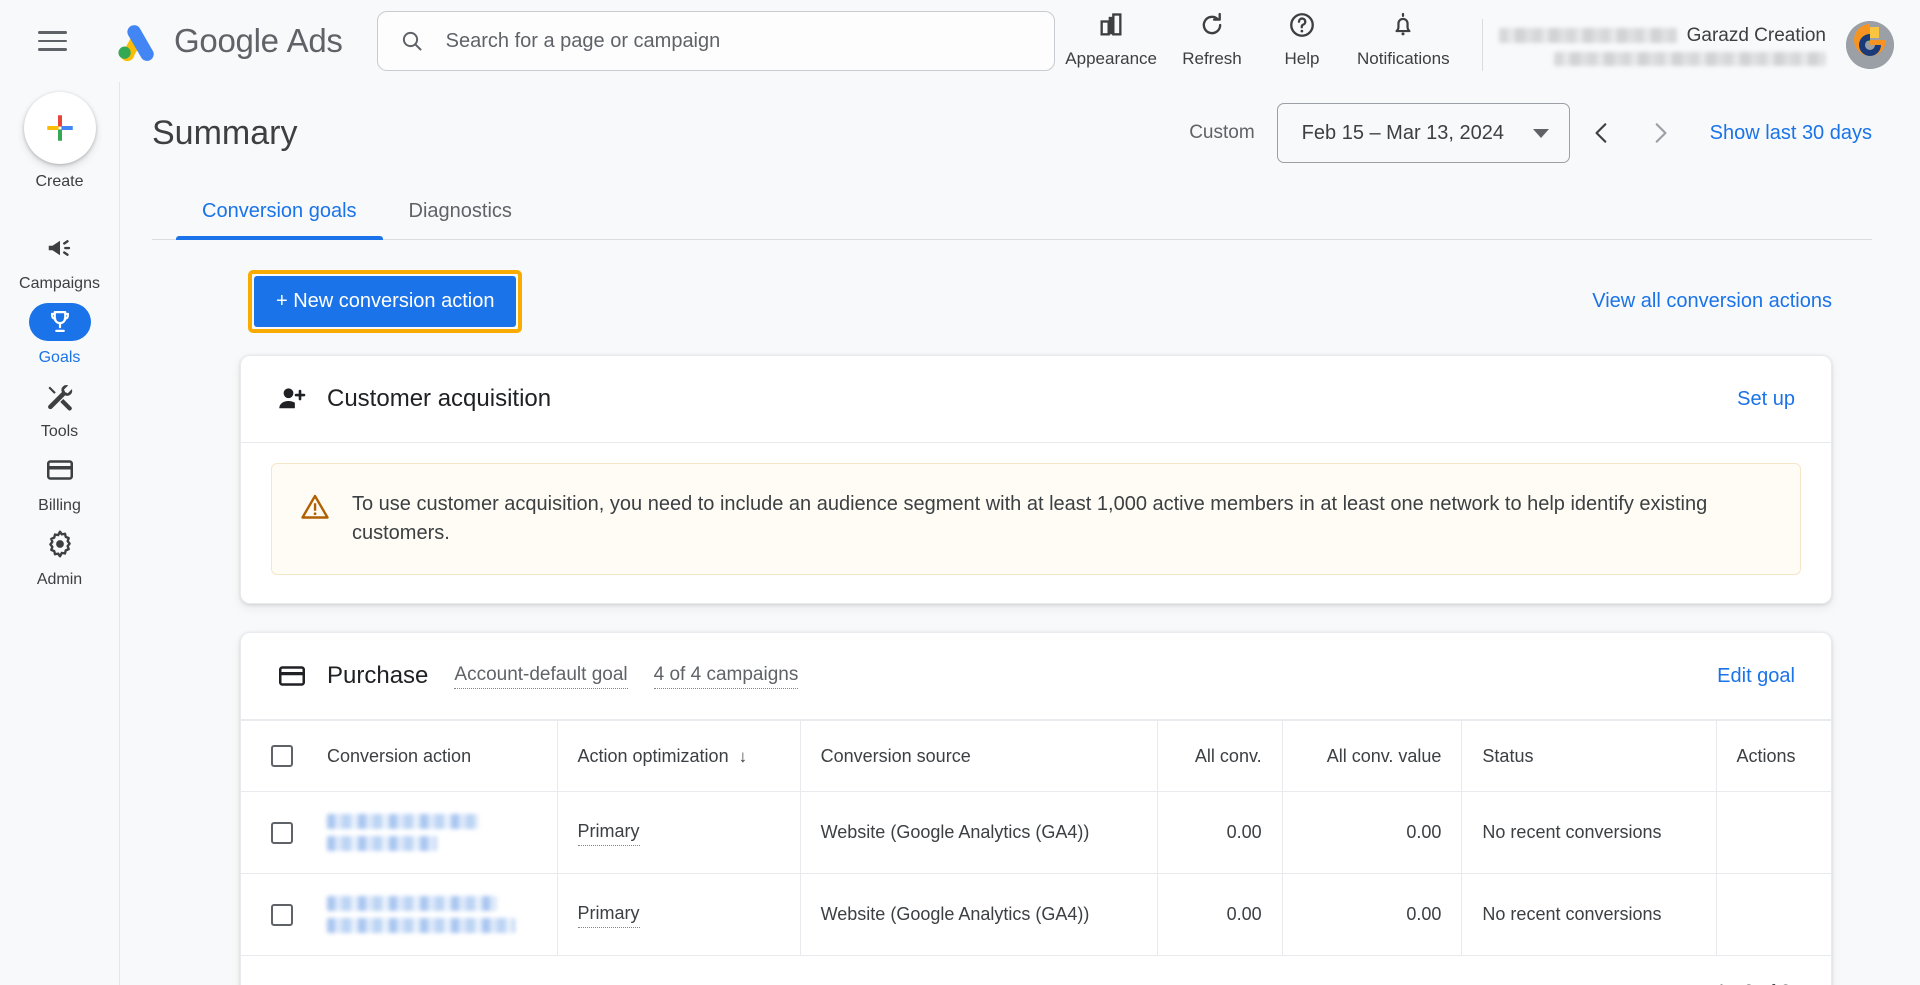  What do you see at coordinates (1773, 756) in the screenshot?
I see `col-actions: Actions` at bounding box center [1773, 756].